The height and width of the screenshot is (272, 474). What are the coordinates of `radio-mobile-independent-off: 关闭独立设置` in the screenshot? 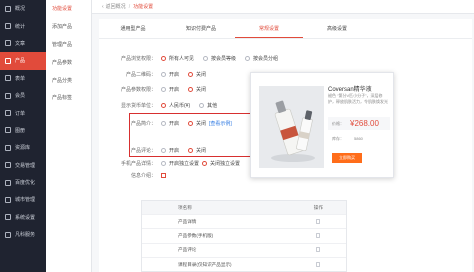 It's located at (221, 163).